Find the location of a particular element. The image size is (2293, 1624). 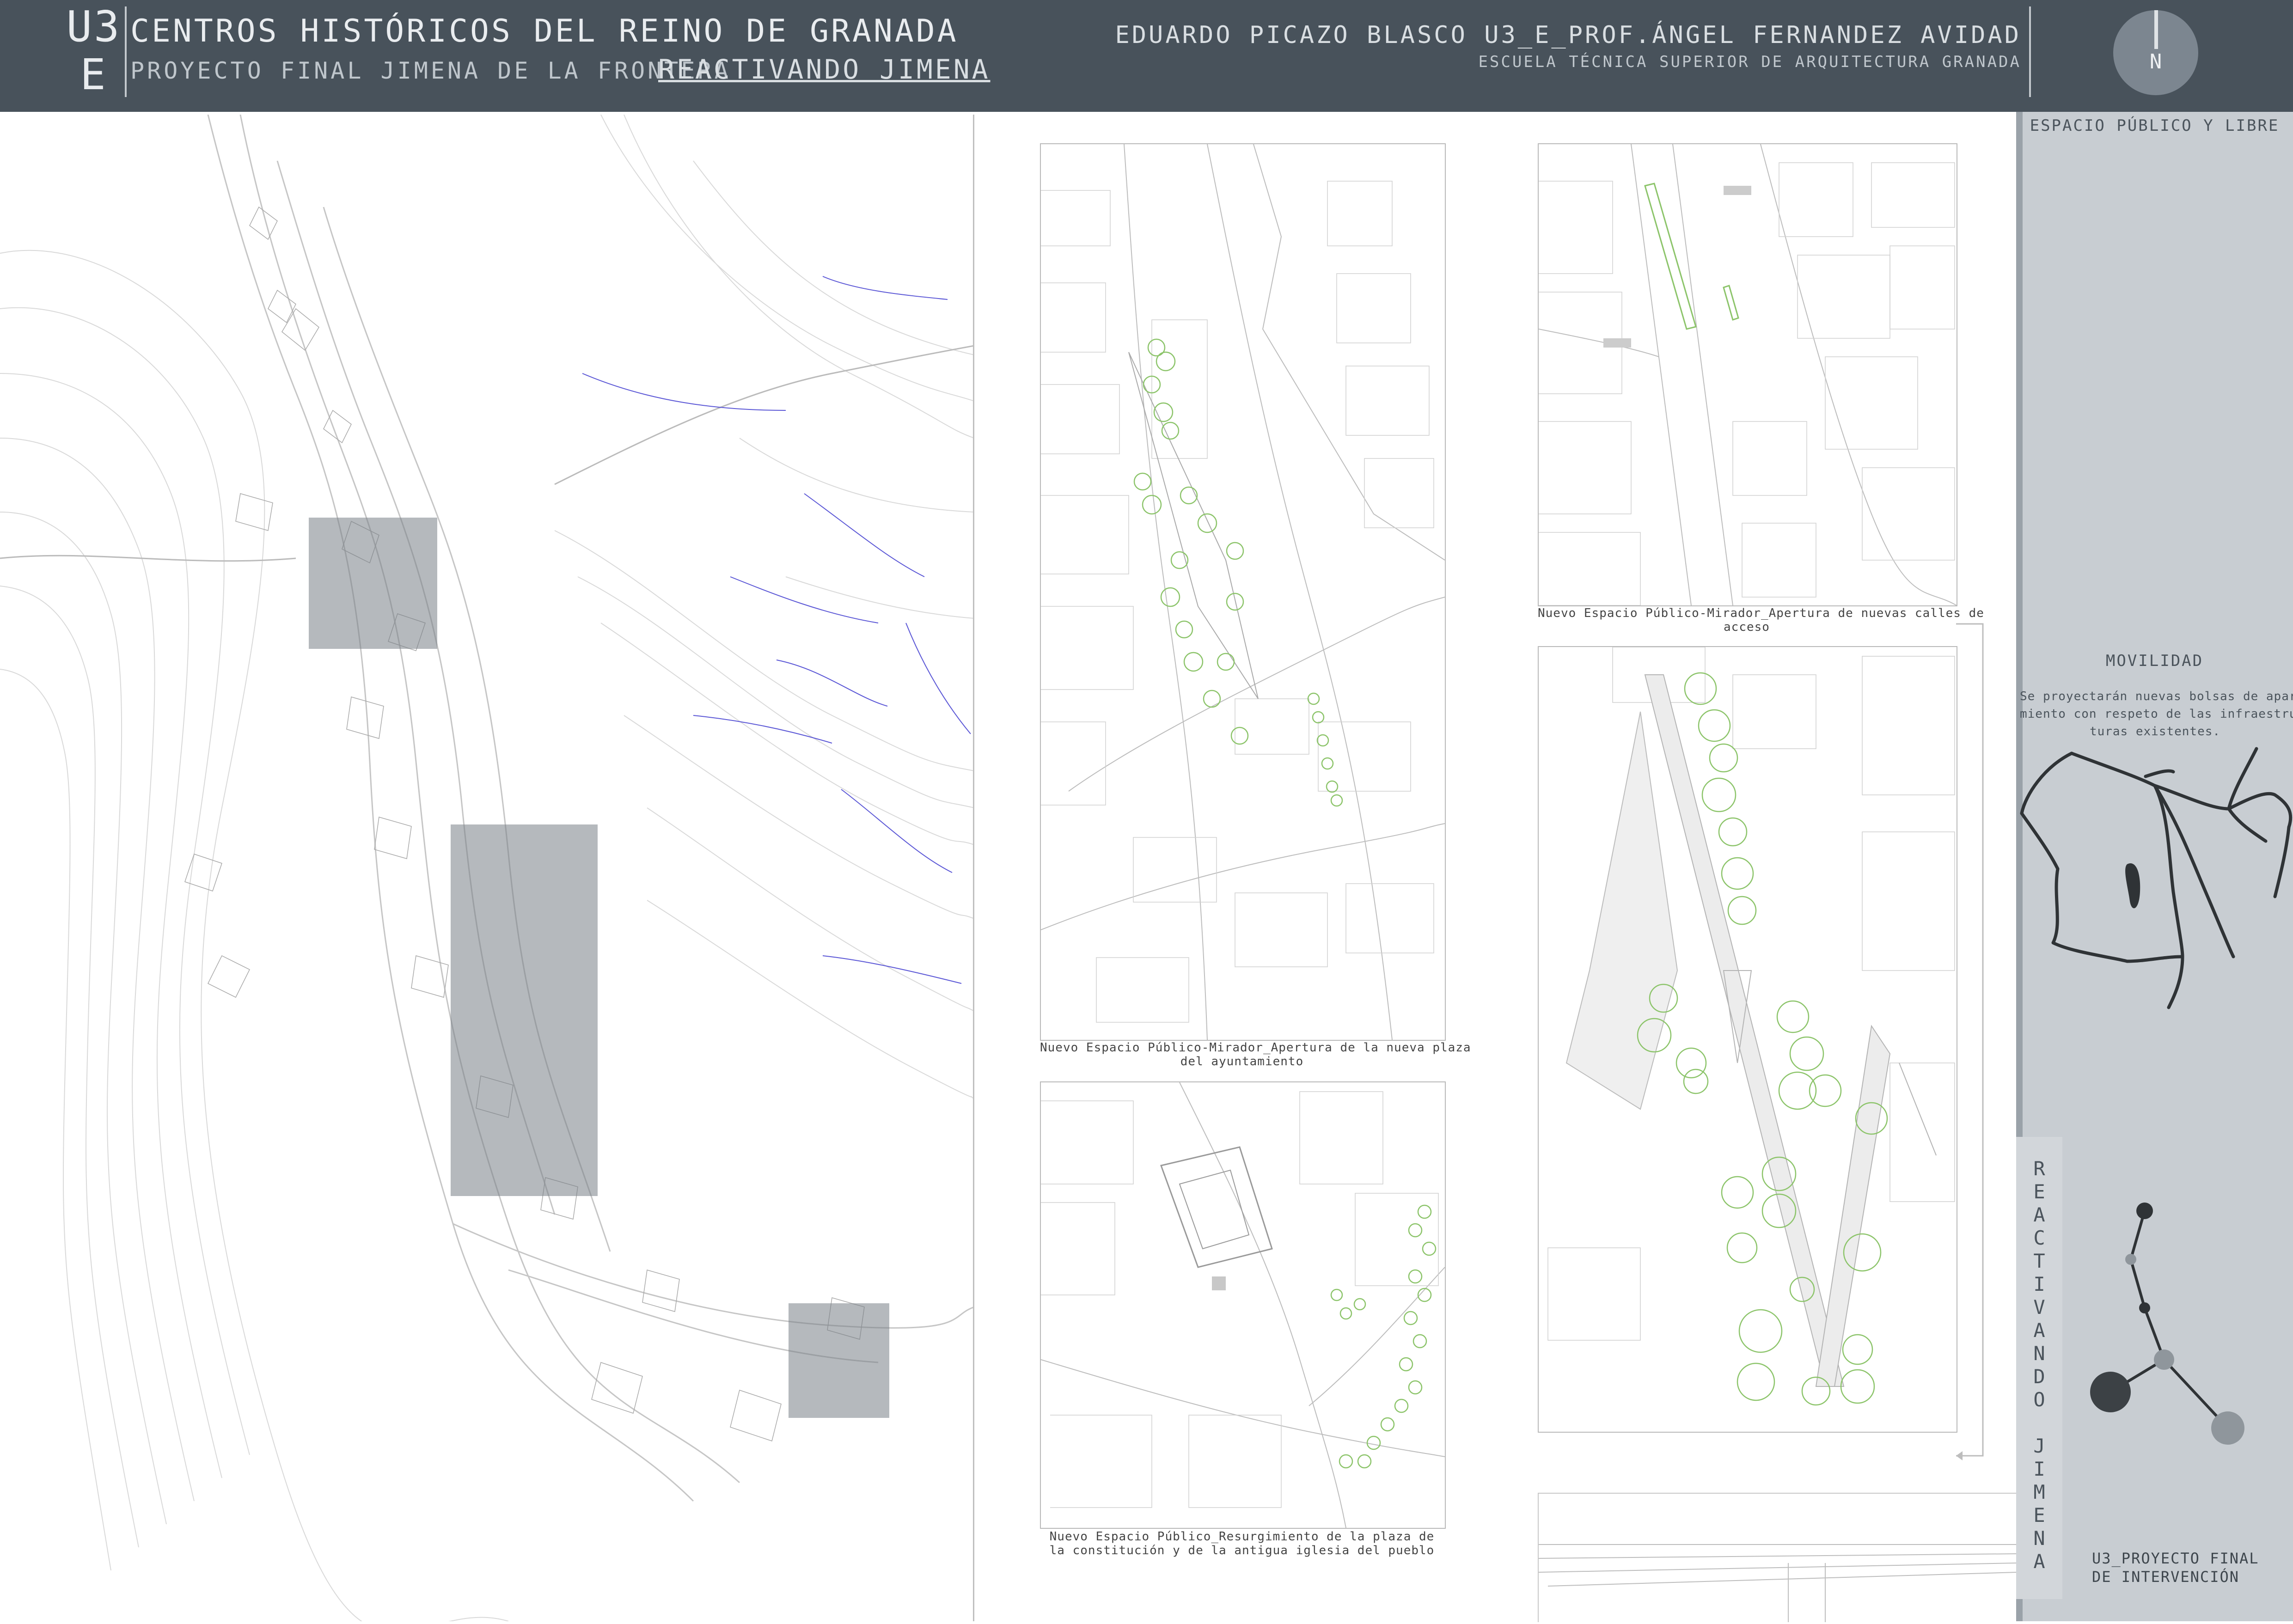

highlight-zone-plaza-constitucion is located at coordinates (839, 1360).